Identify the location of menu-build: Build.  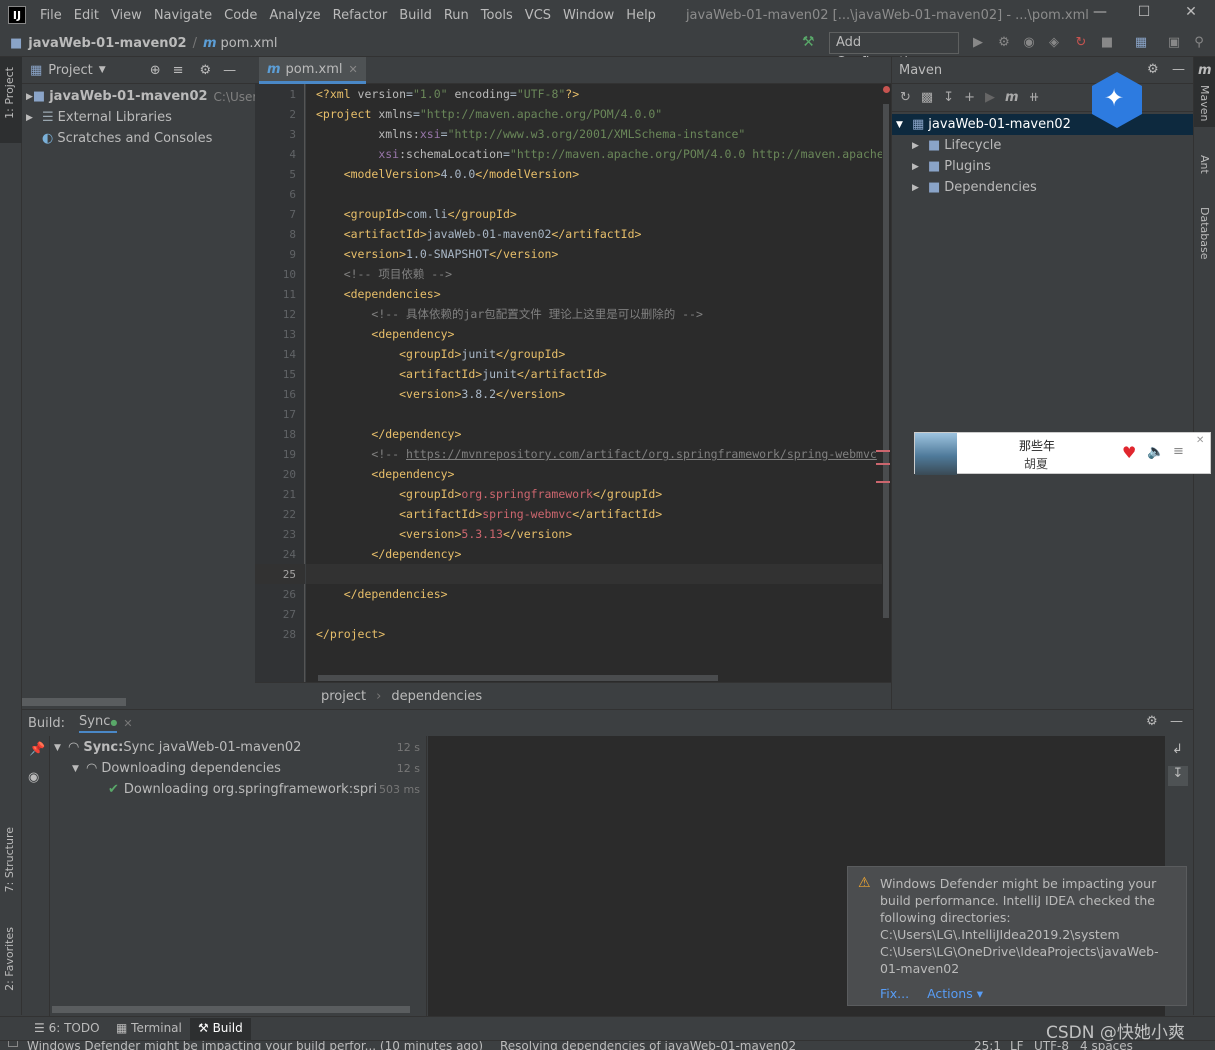
(415, 15).